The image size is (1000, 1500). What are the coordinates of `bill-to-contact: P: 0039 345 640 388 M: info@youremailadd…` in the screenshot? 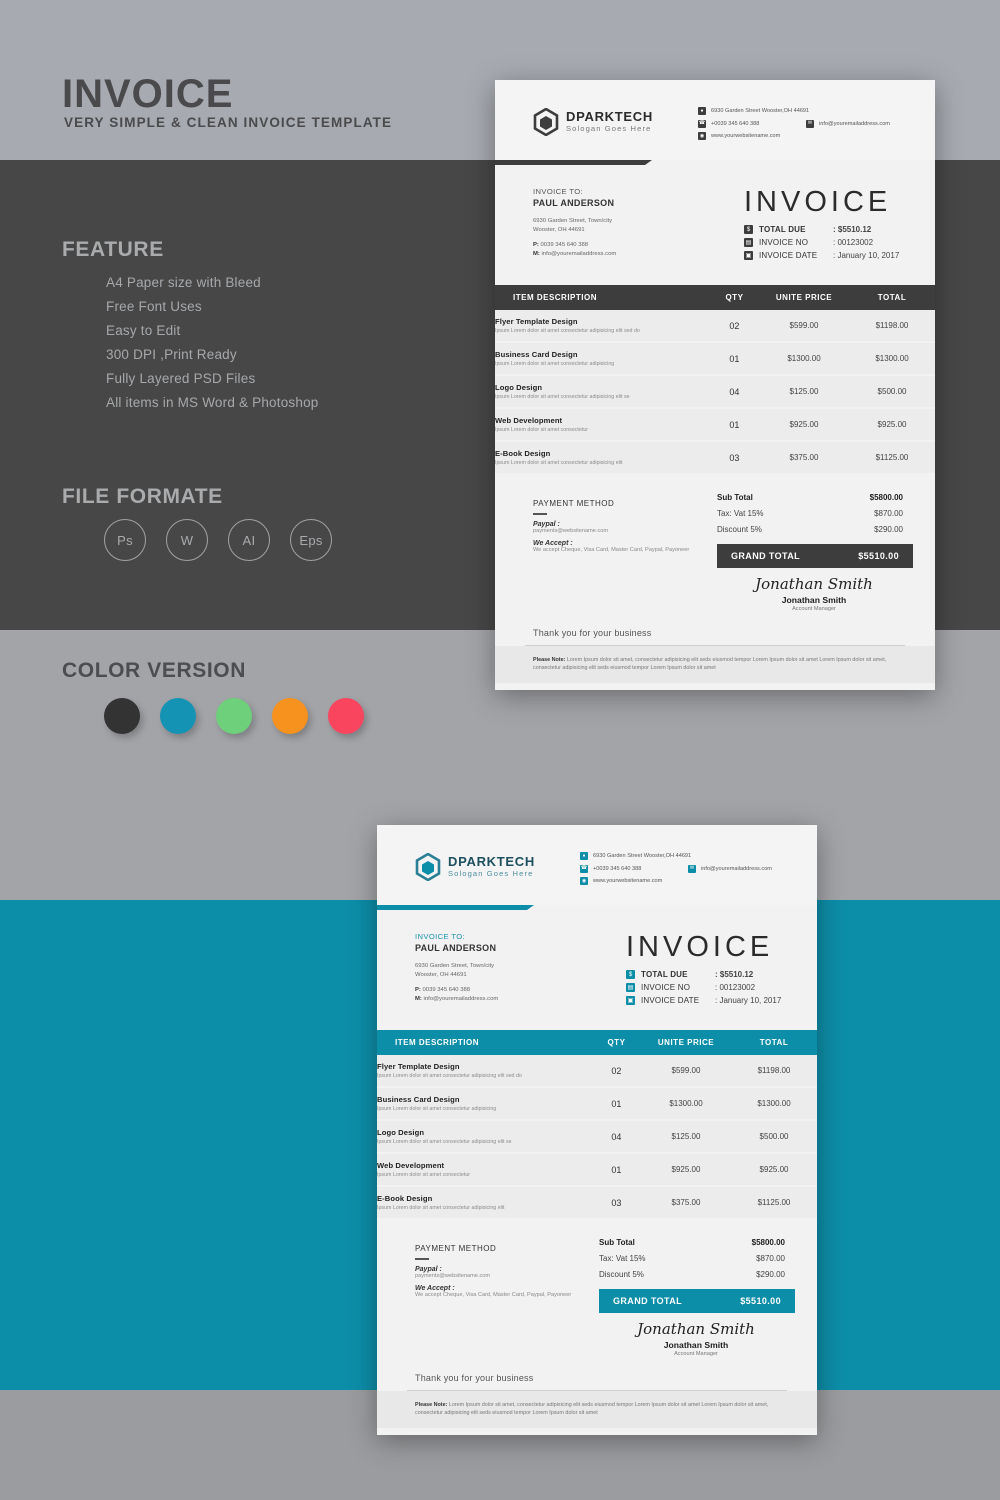 It's located at (457, 994).